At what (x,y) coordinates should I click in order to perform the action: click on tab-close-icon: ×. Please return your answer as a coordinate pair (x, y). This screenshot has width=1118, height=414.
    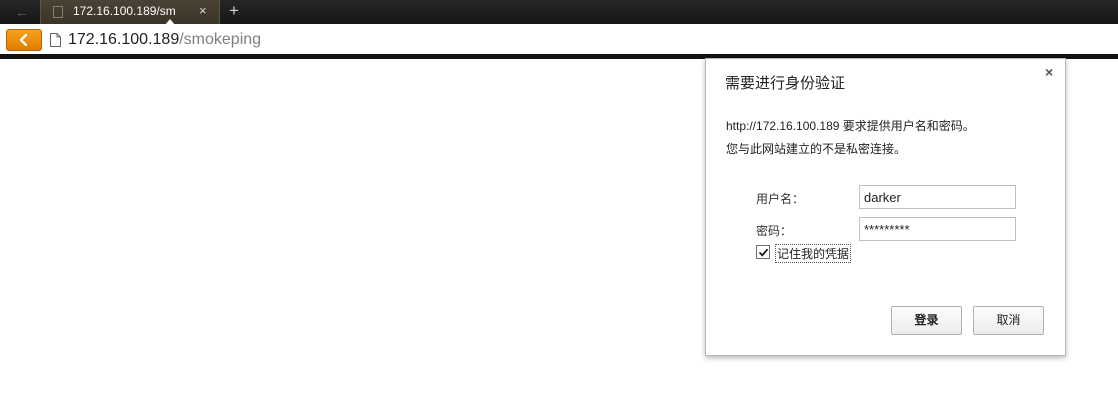
    Looking at the image, I should click on (203, 10).